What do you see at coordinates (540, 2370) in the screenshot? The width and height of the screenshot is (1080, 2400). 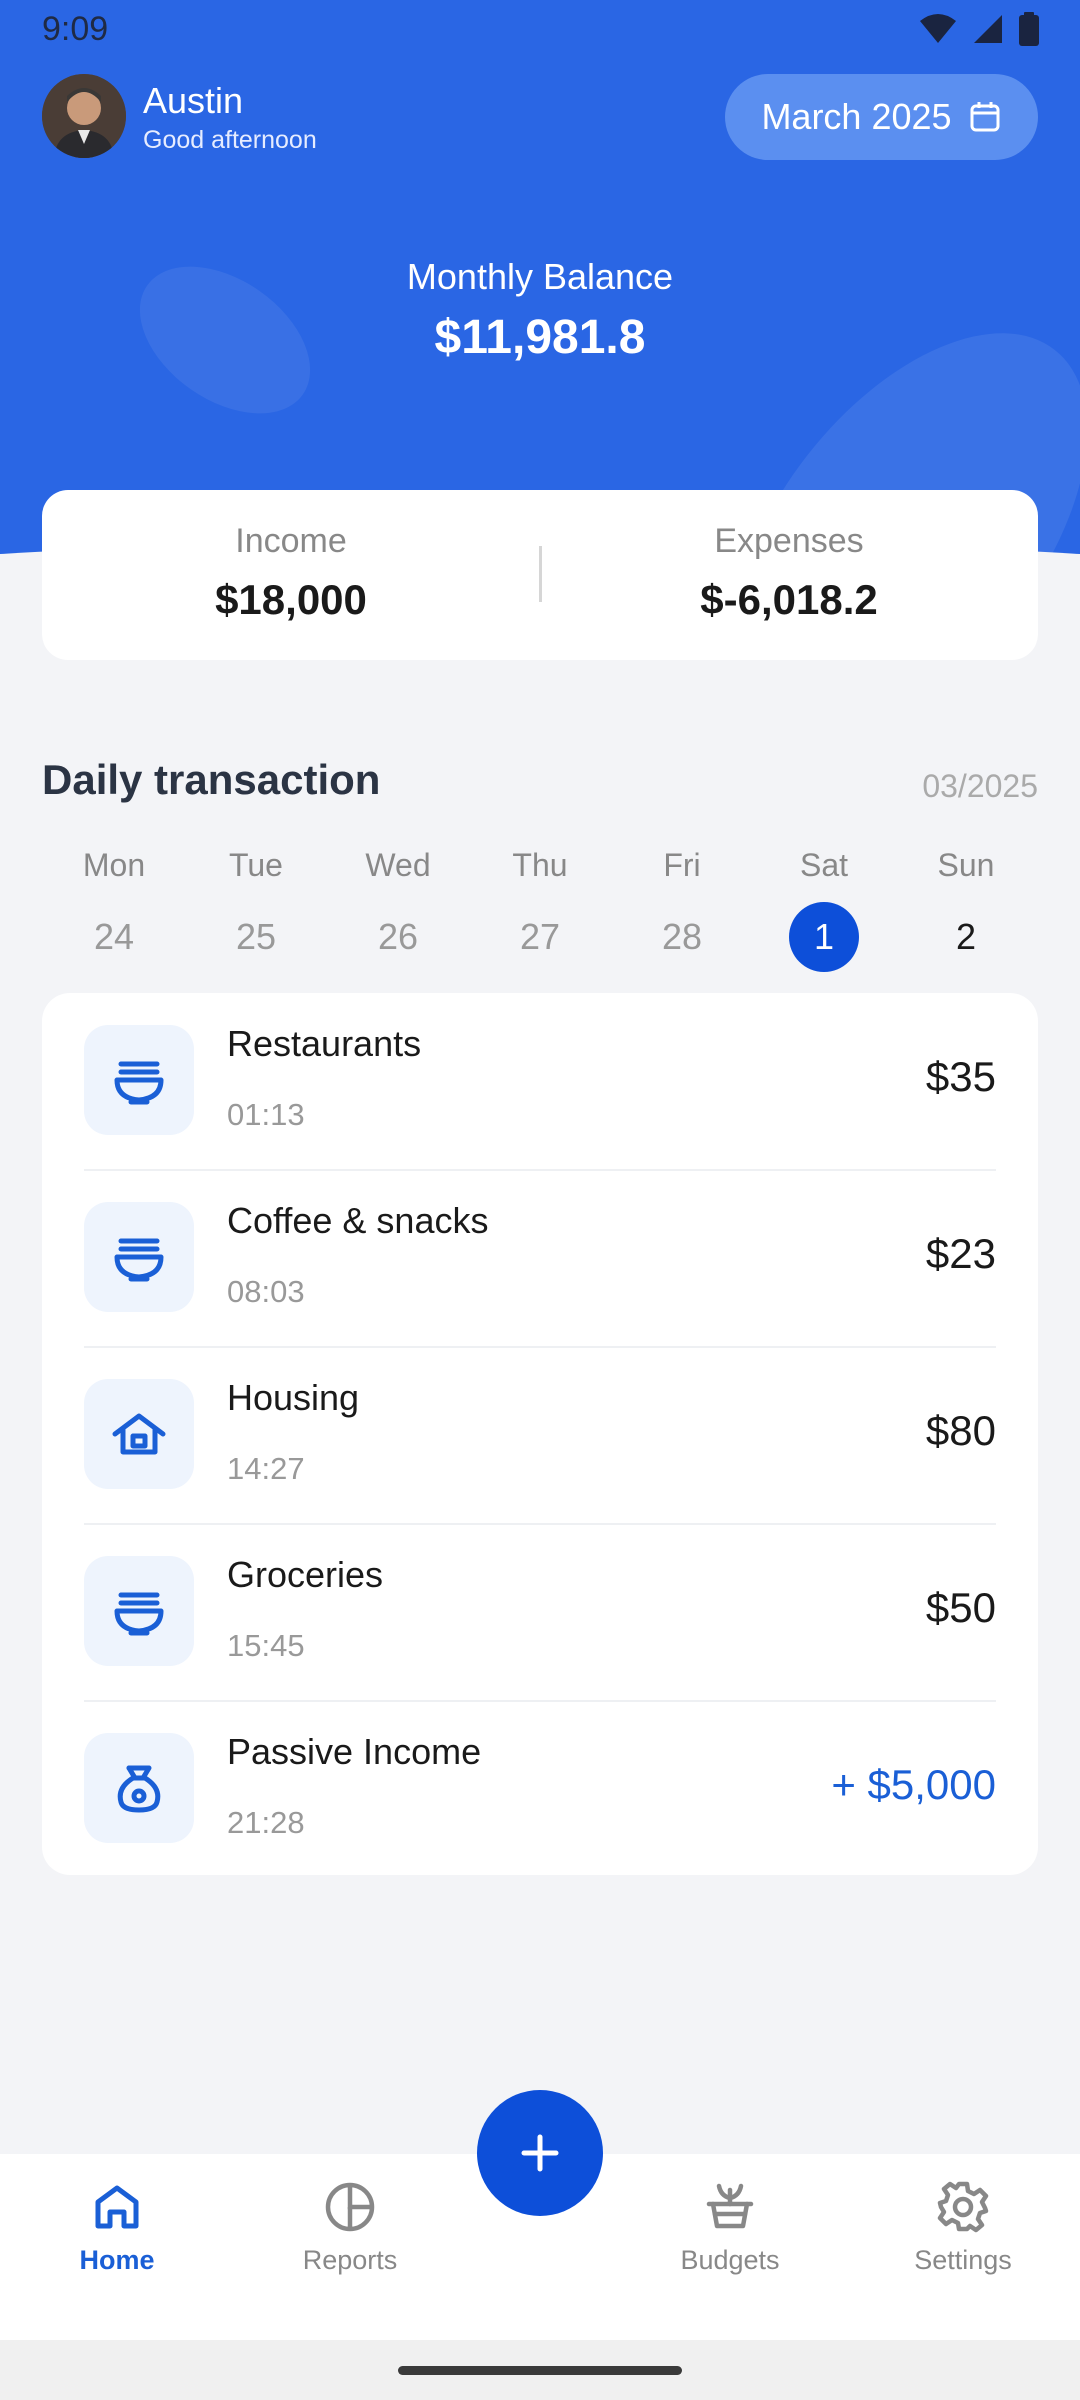 I see `home-gesture-bar` at bounding box center [540, 2370].